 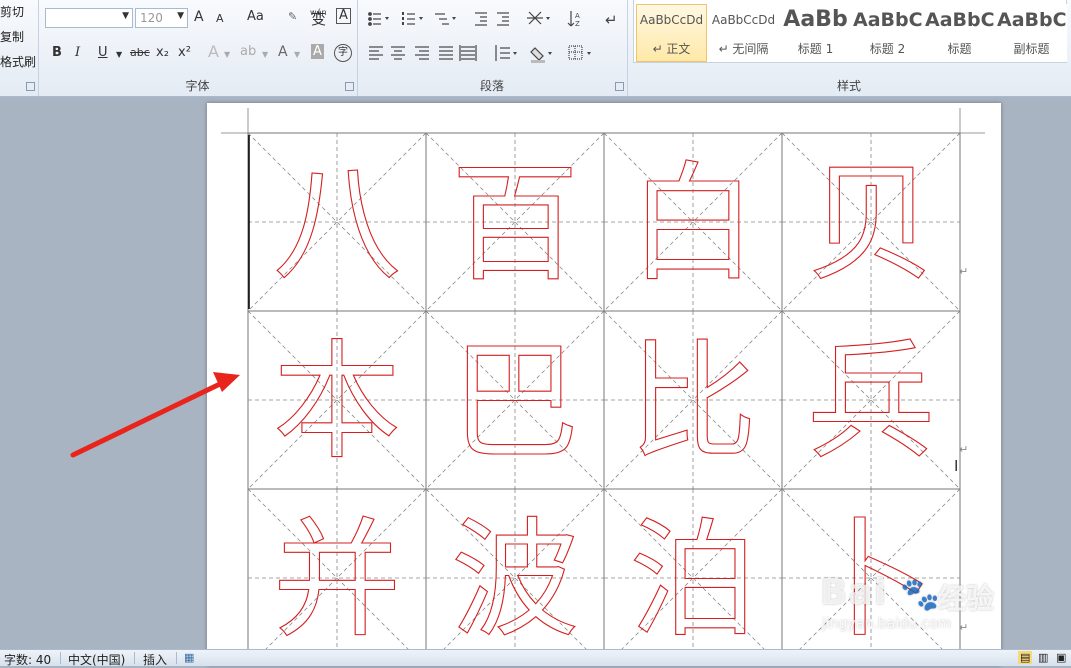 What do you see at coordinates (920, 594) in the screenshot?
I see `paw-icon: 🐾` at bounding box center [920, 594].